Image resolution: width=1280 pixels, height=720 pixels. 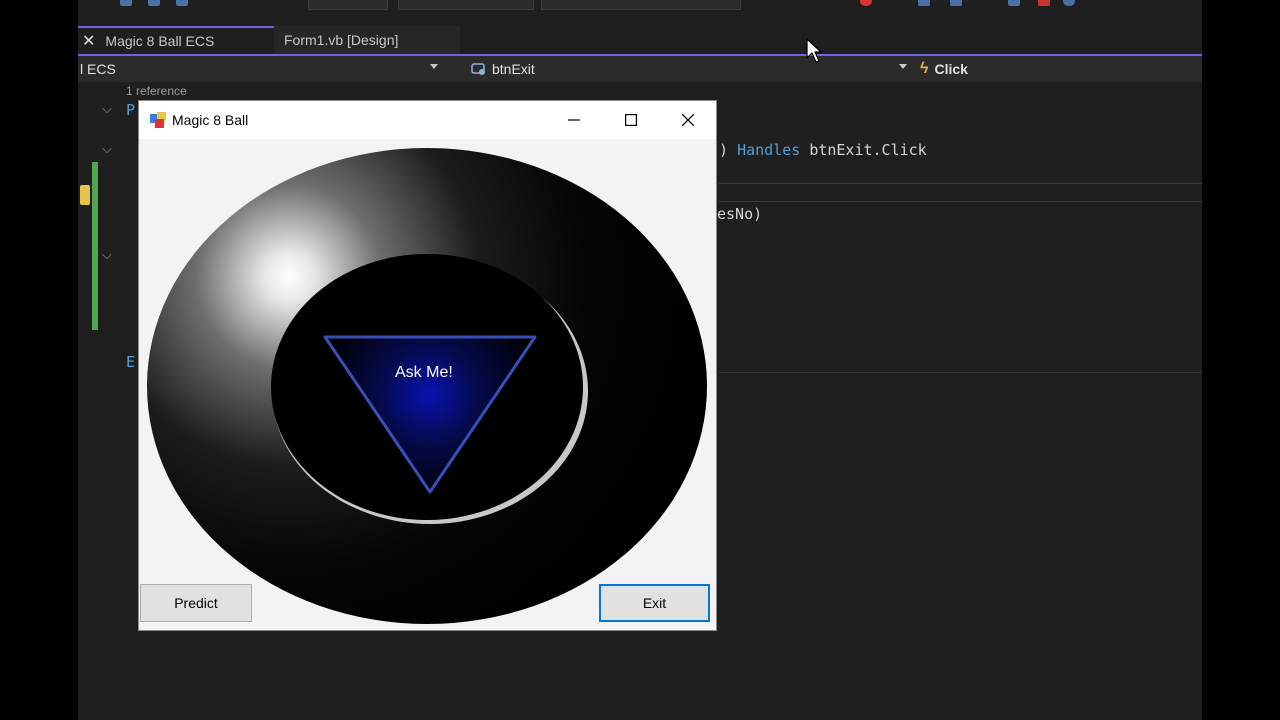 I want to click on event-name: Click, so click(x=951, y=69).